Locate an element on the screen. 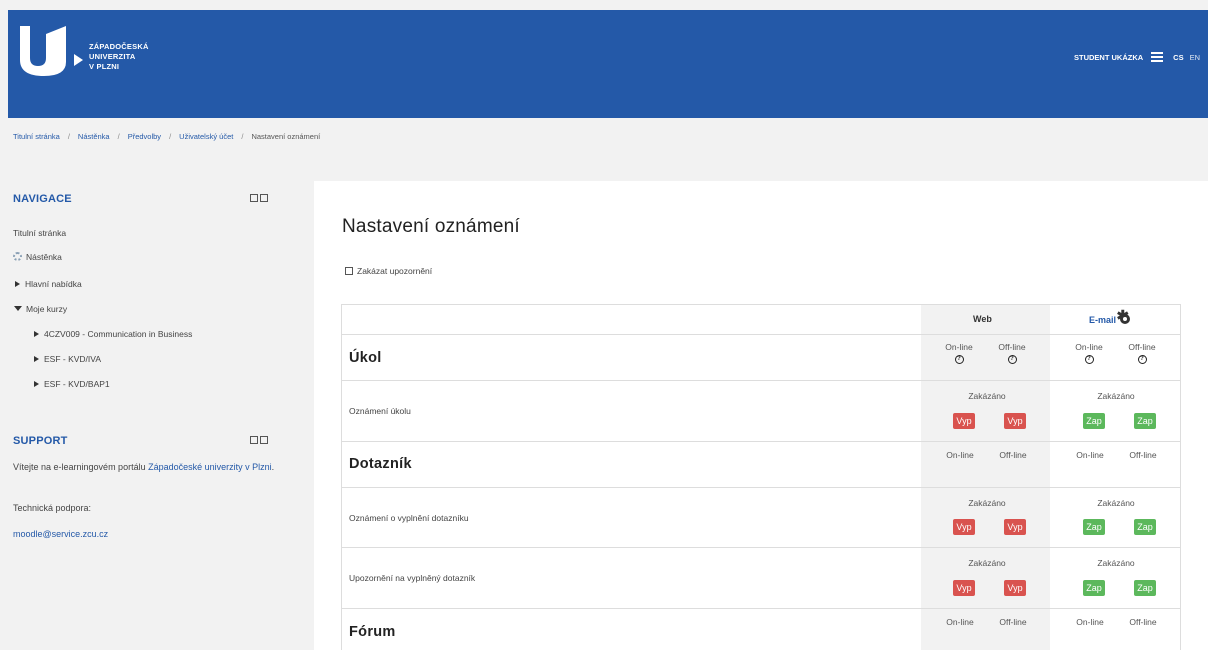 The image size is (1208, 650). nav-course-kvd-iva: ESF - KVD/IVA is located at coordinates (67, 359).